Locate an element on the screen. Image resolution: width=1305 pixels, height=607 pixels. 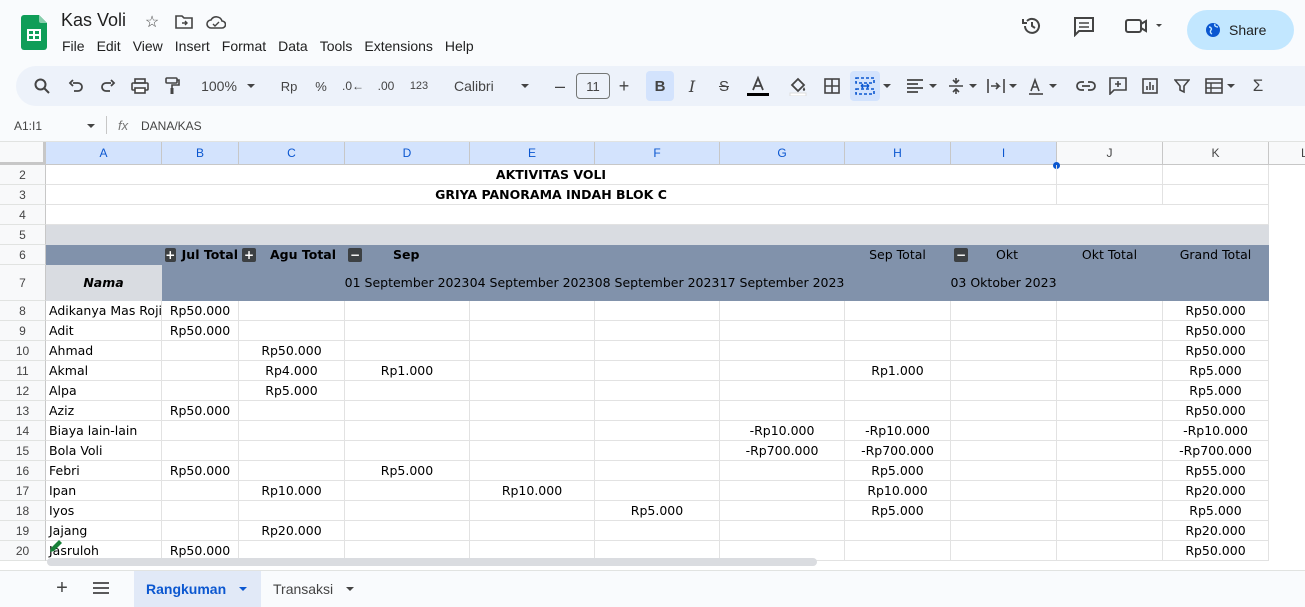
name-cell: Adit is located at coordinates (104, 331).